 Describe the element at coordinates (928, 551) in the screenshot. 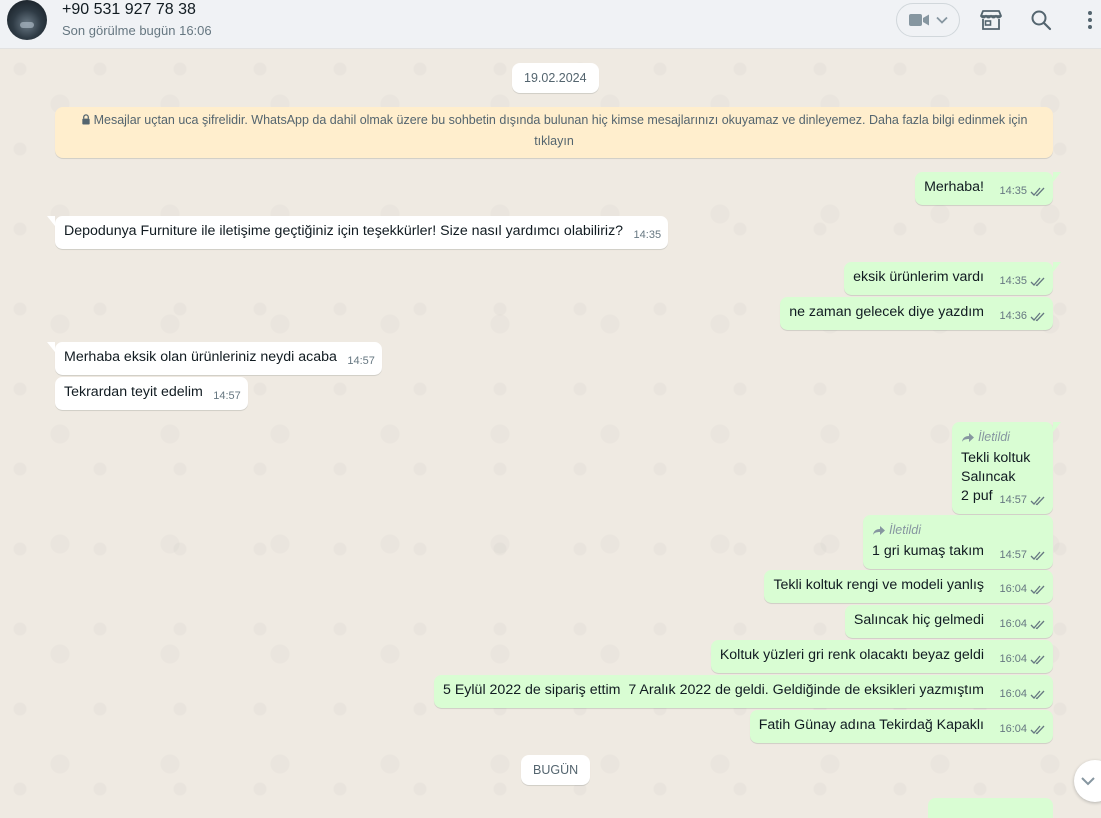

I see `message-text: 1 gri kumaş takım` at that location.